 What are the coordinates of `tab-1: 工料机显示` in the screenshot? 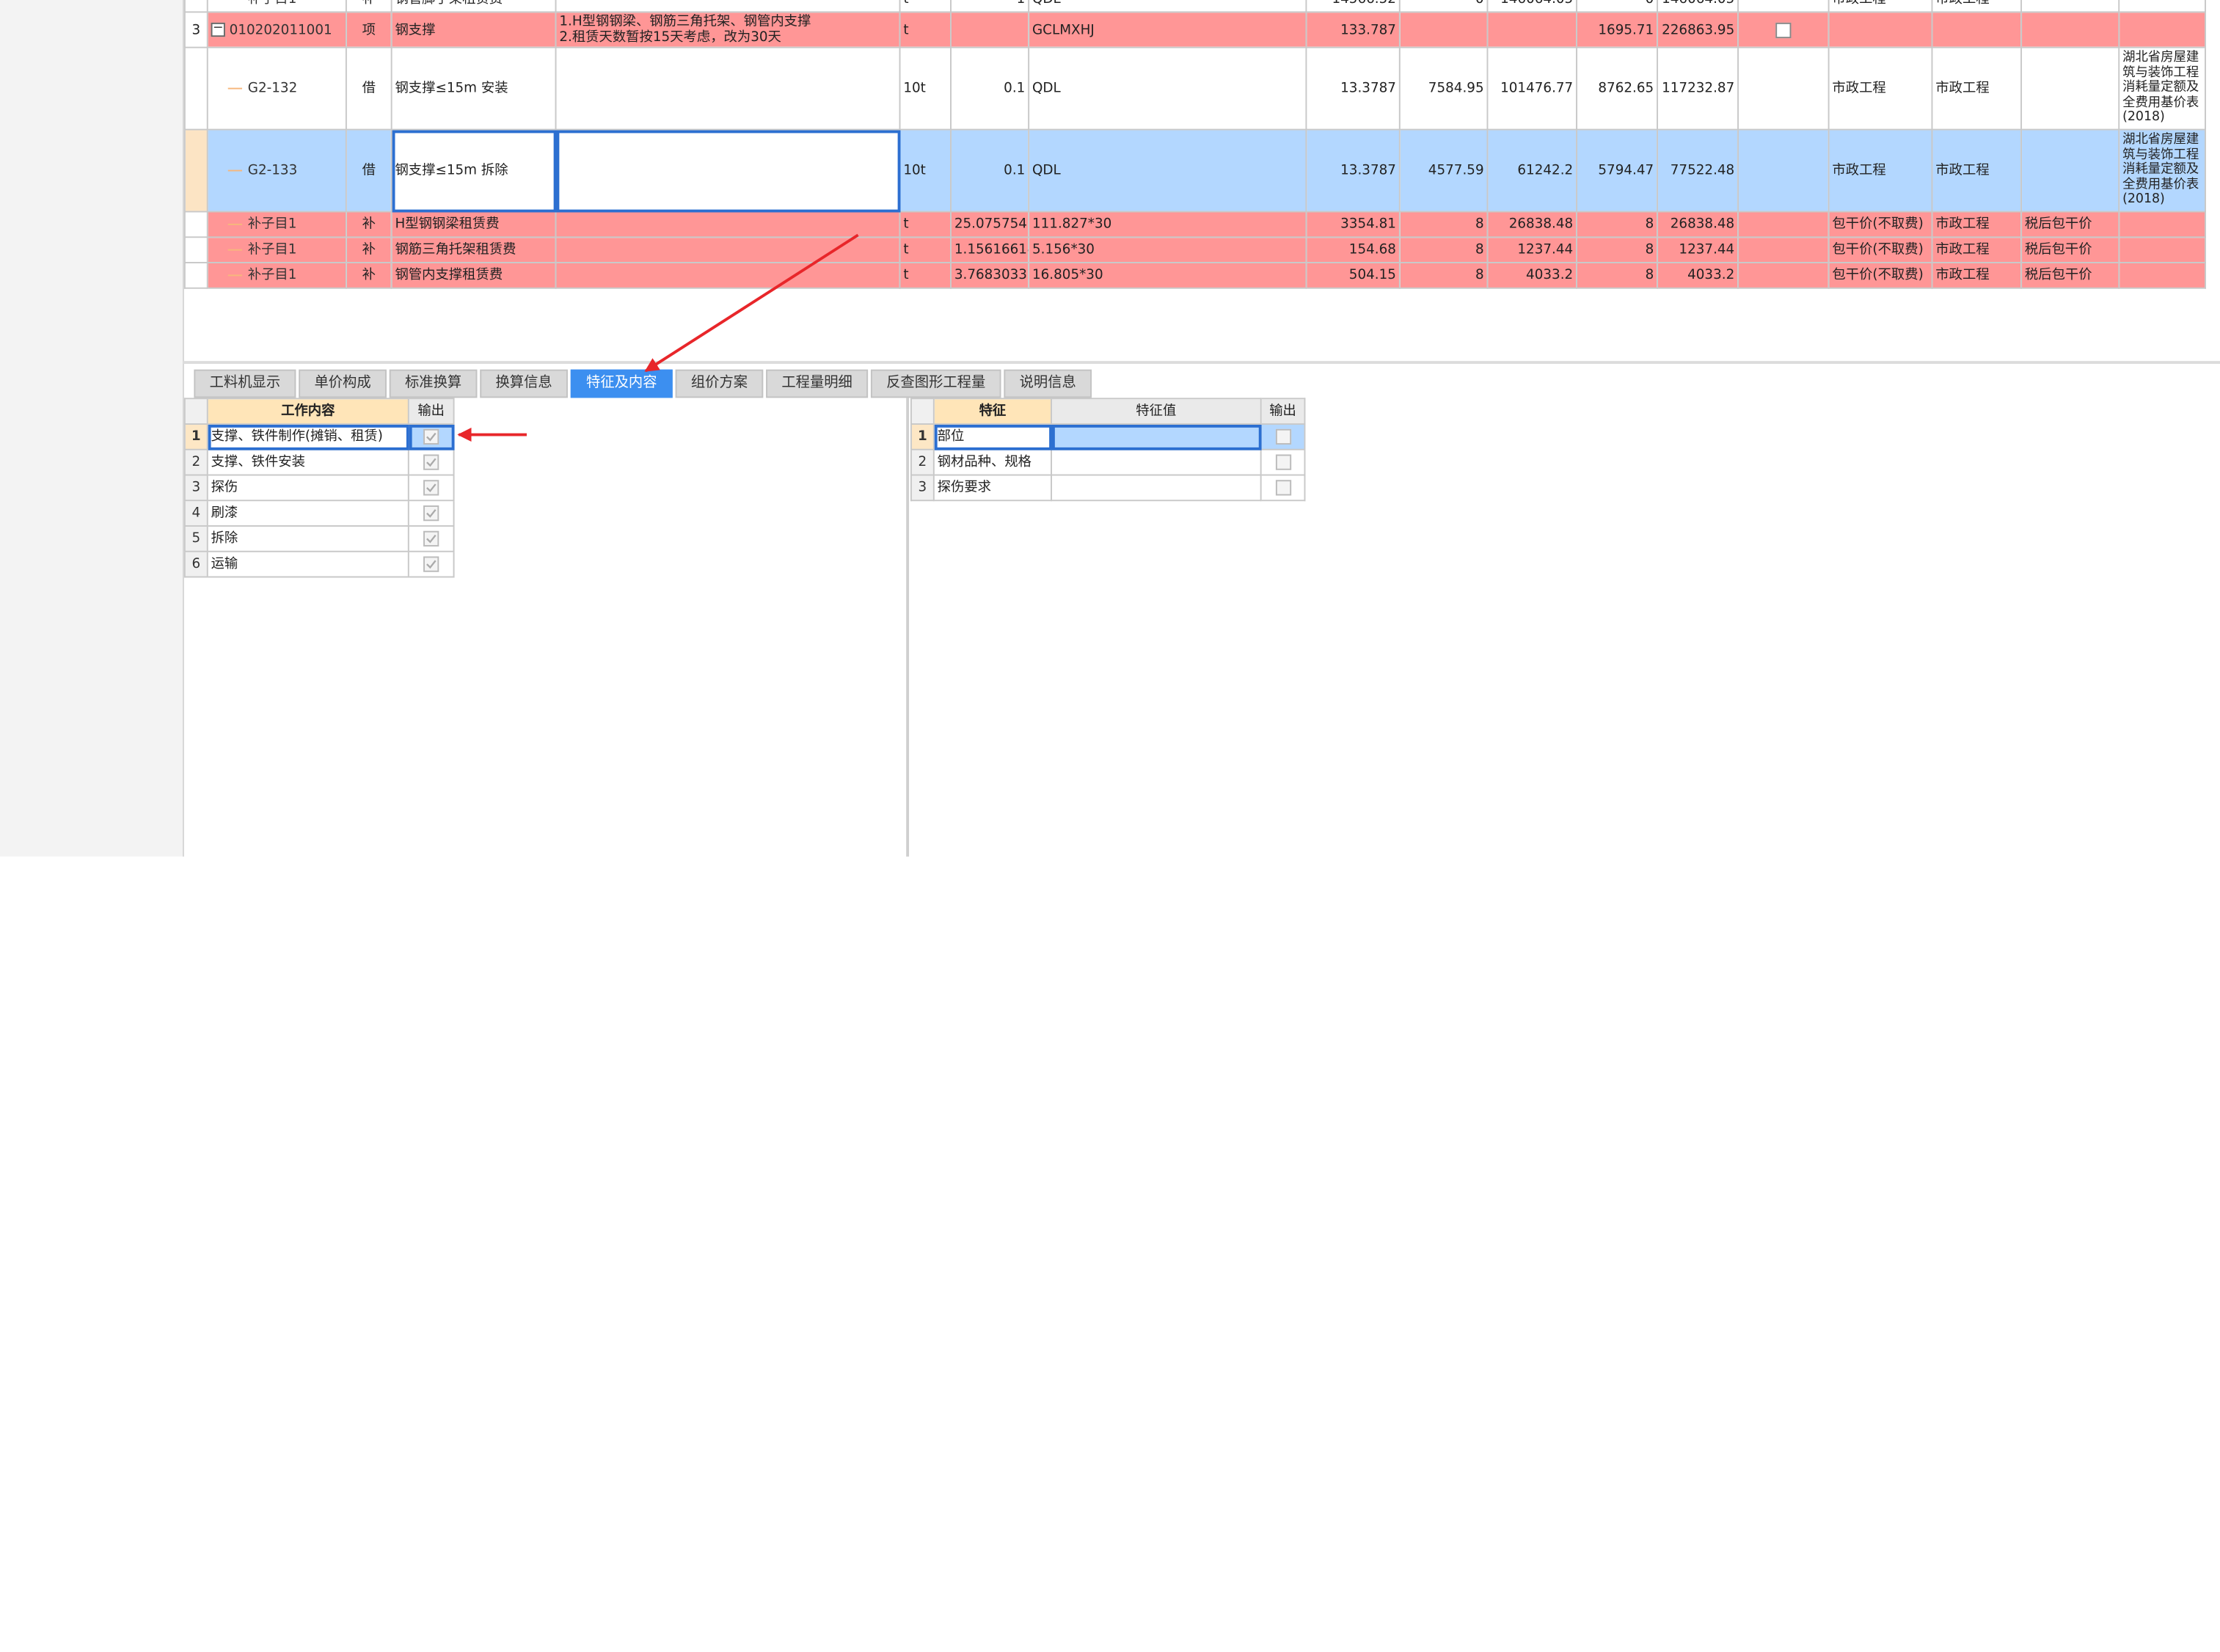 It's located at (245, 384).